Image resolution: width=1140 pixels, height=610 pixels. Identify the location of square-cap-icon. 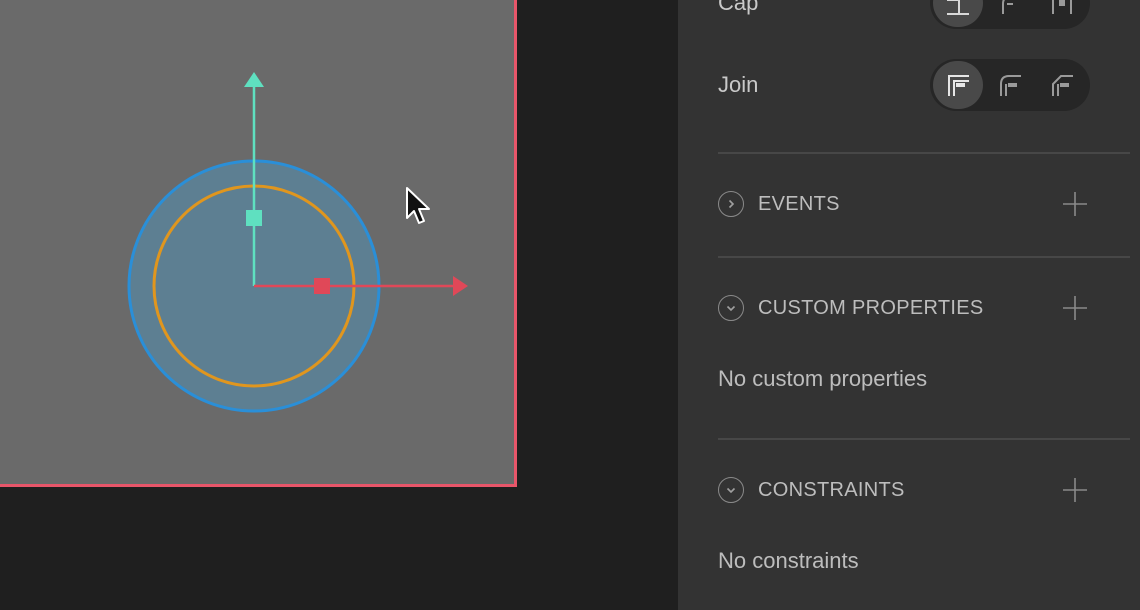
(1062, 7).